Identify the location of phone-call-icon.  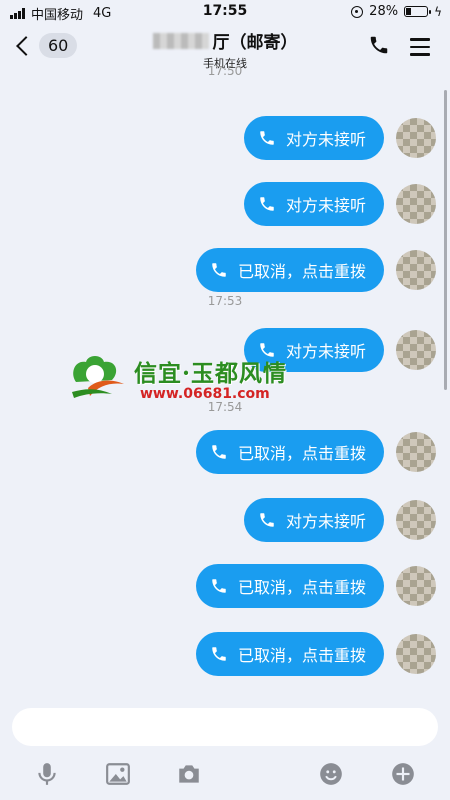
(379, 45).